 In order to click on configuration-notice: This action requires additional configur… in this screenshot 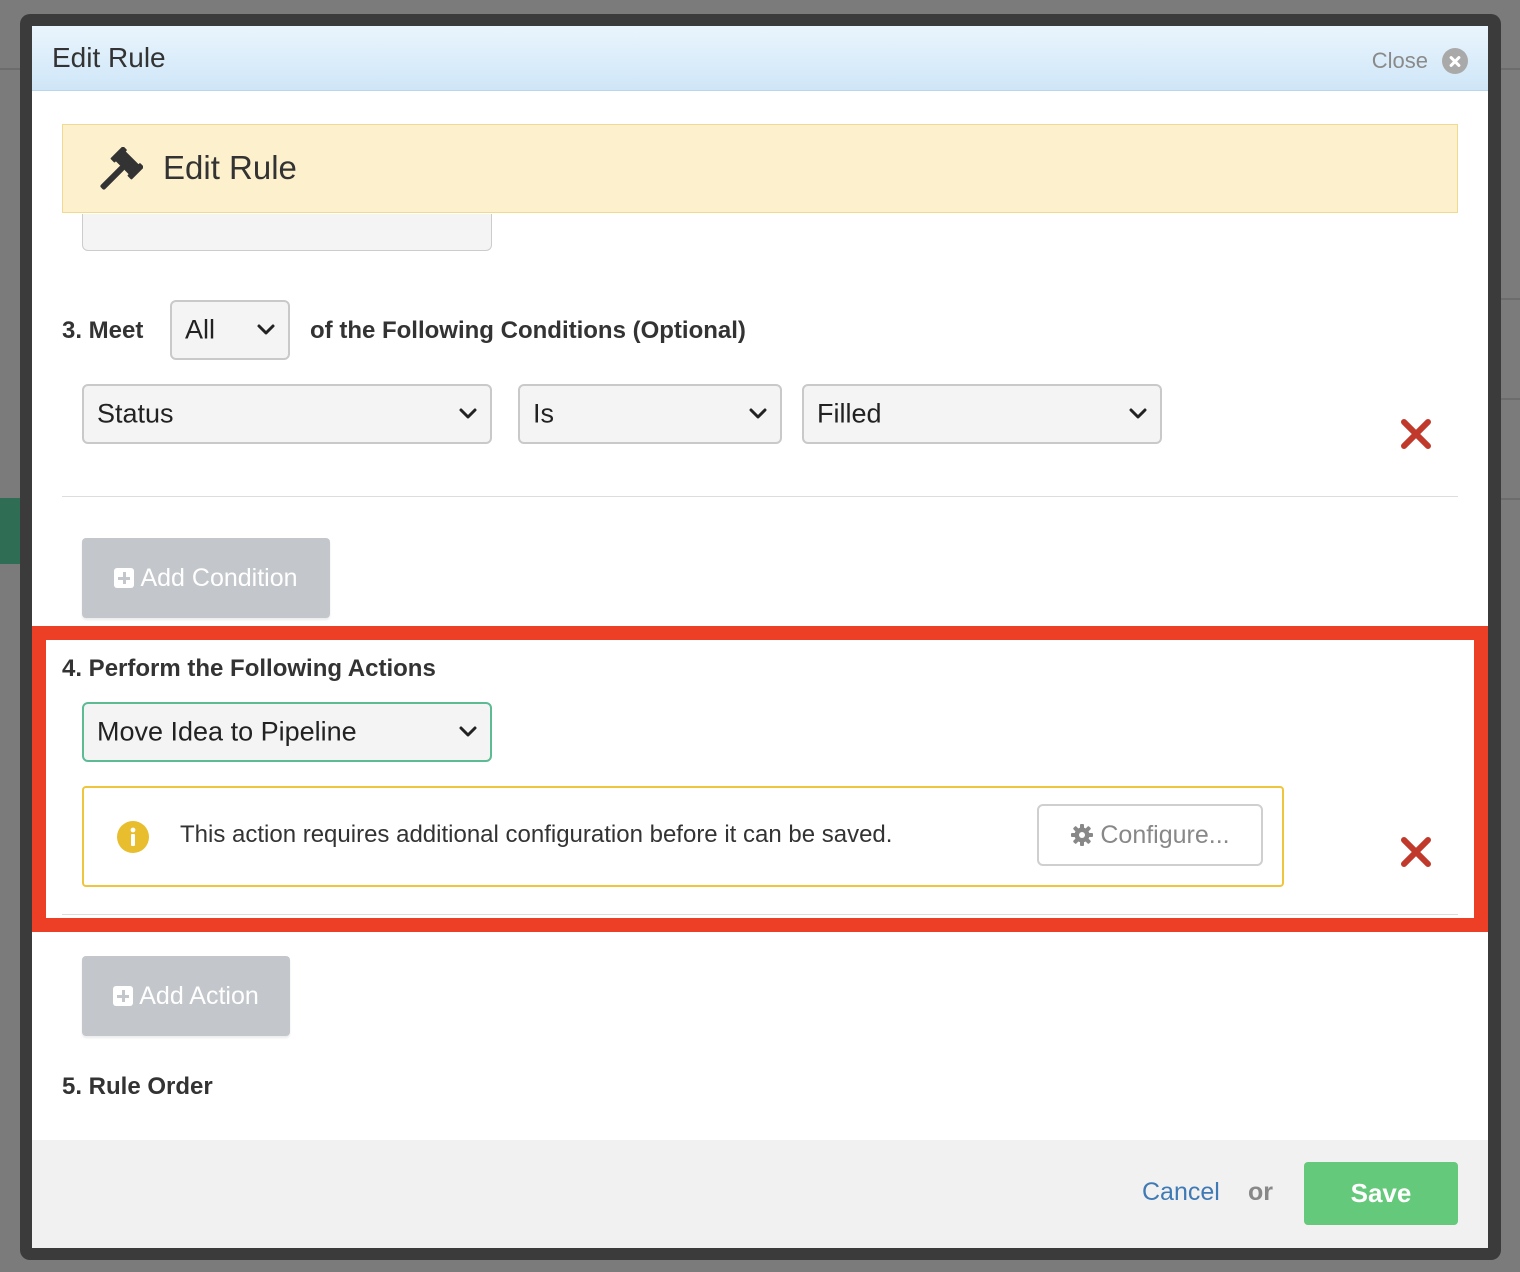, I will do `click(683, 836)`.